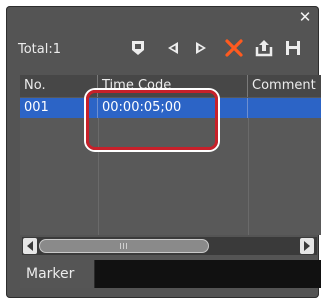 This screenshot has height=302, width=321. Describe the element at coordinates (152, 120) in the screenshot. I see `highlight-callout` at that location.